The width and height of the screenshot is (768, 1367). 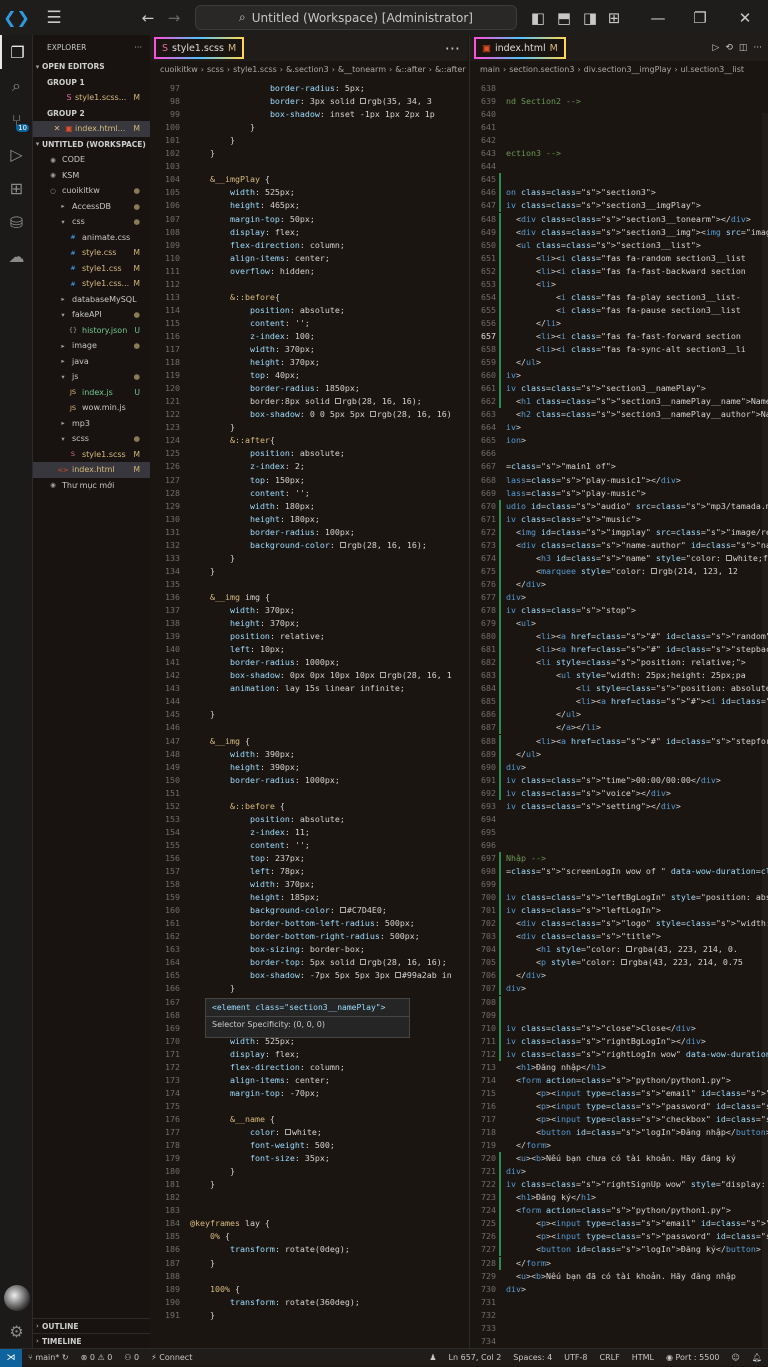 I want to click on remote-icon: ⋊, so click(x=11, y=1357).